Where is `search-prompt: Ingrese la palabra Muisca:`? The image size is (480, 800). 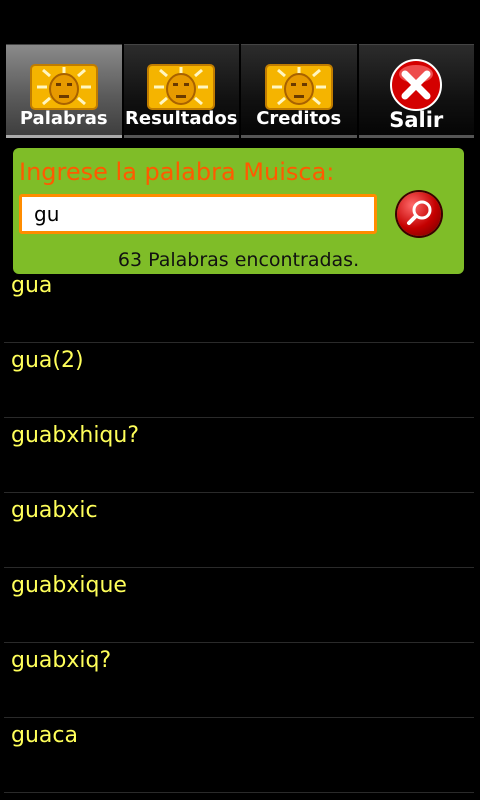
search-prompt: Ingrese la palabra Muisca: is located at coordinates (177, 172).